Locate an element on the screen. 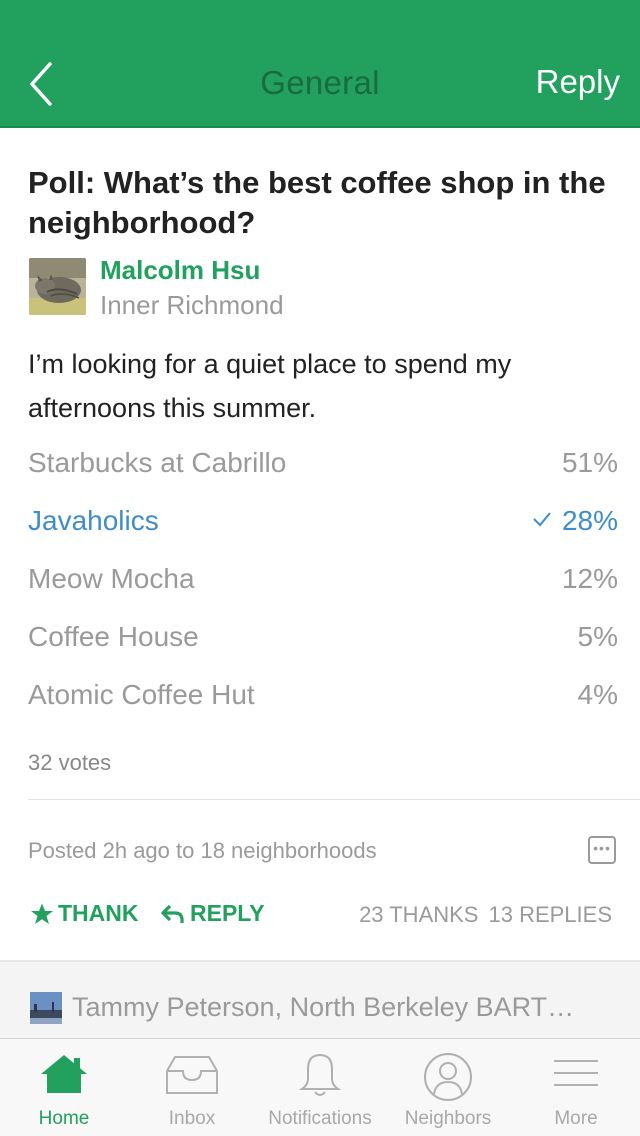  poll-option: Meow Mocha 12% is located at coordinates (323, 580).